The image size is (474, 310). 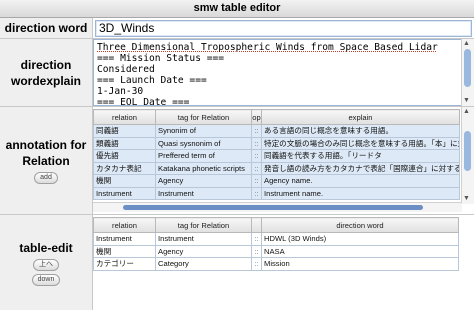 I want to click on direction-word-cell: 3D_Winds, so click(x=283, y=28).